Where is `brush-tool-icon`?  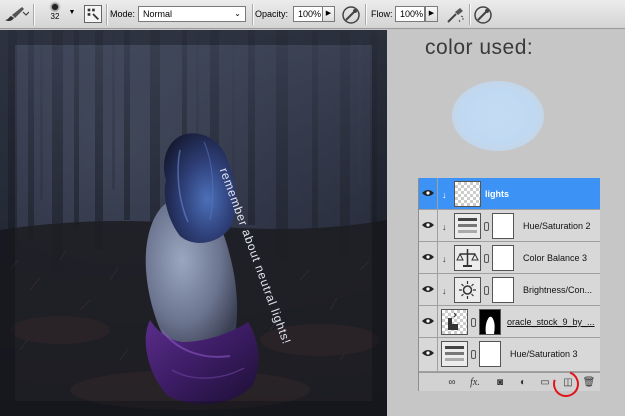
brush-tool-icon is located at coordinates (16, 14).